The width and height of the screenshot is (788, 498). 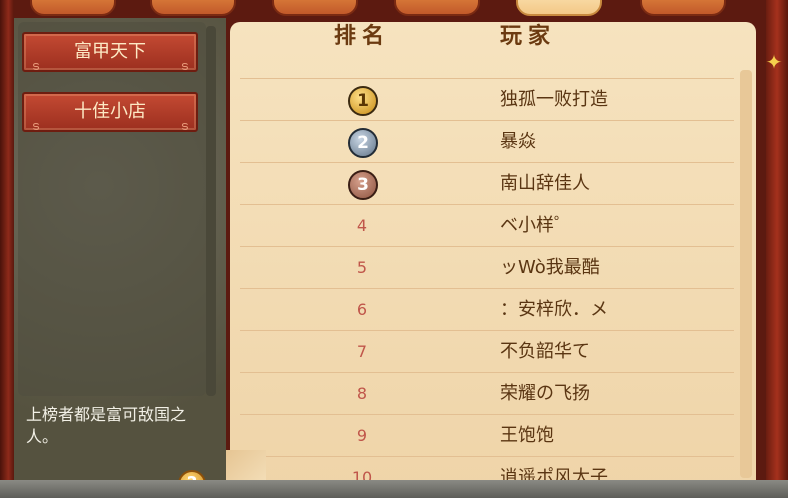 What do you see at coordinates (394, 489) in the screenshot?
I see `bottom-frame` at bounding box center [394, 489].